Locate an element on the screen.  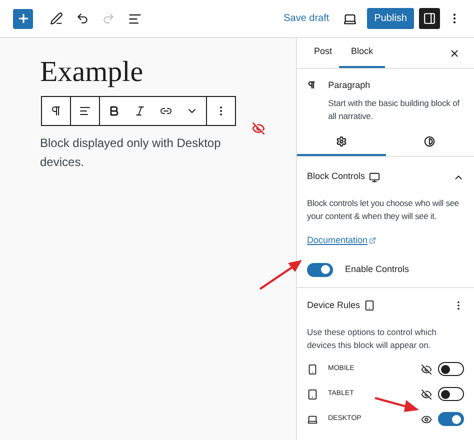
undo-button is located at coordinates (82, 18).